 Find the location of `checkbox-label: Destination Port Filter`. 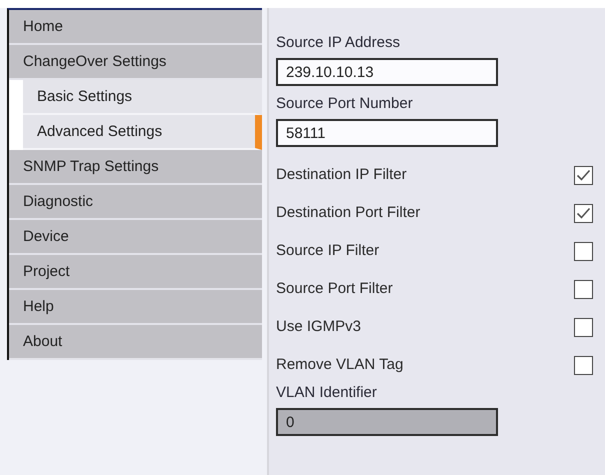

checkbox-label: Destination Port Filter is located at coordinates (348, 212).